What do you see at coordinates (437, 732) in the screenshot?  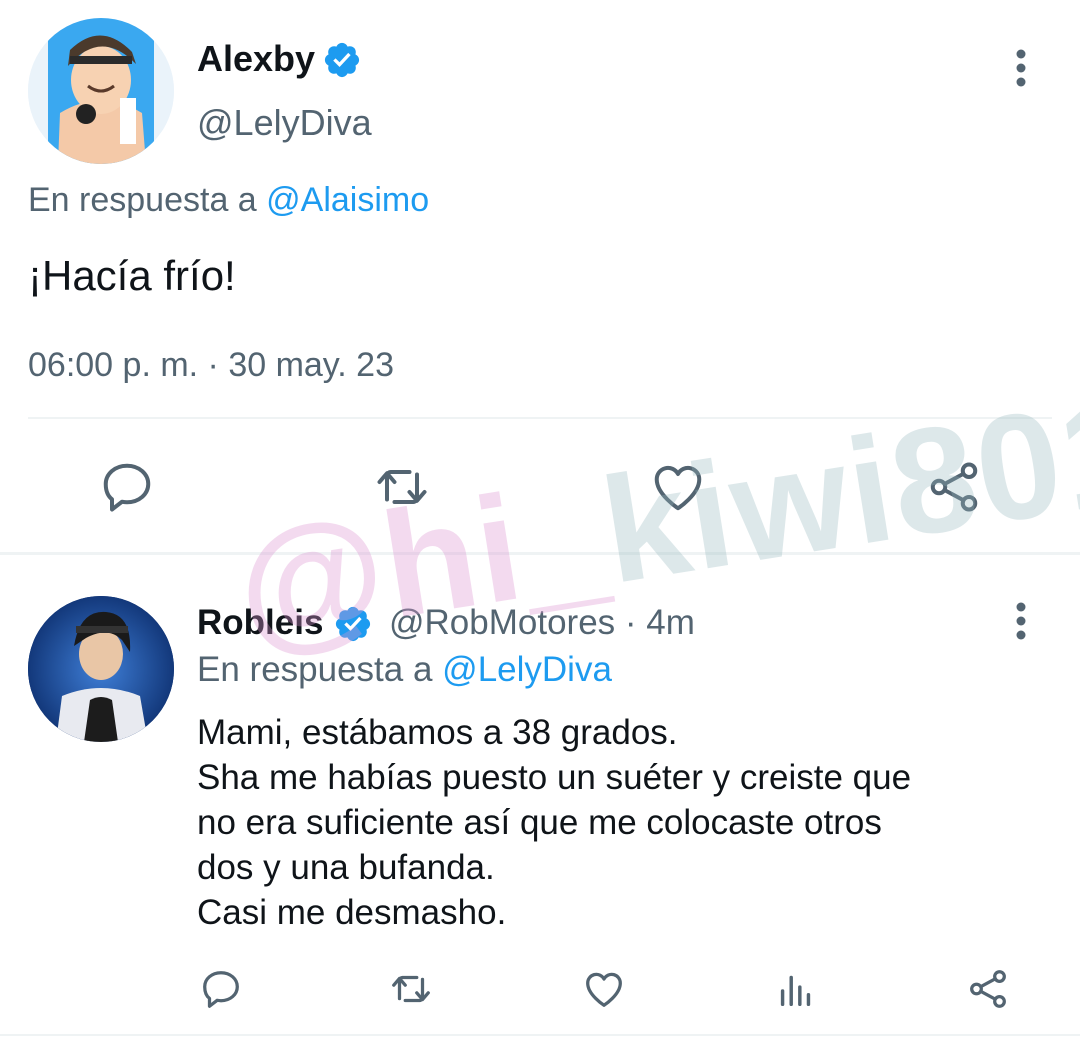 I see `tweet-text-line: Mami, estábamos a 38 grados.` at bounding box center [437, 732].